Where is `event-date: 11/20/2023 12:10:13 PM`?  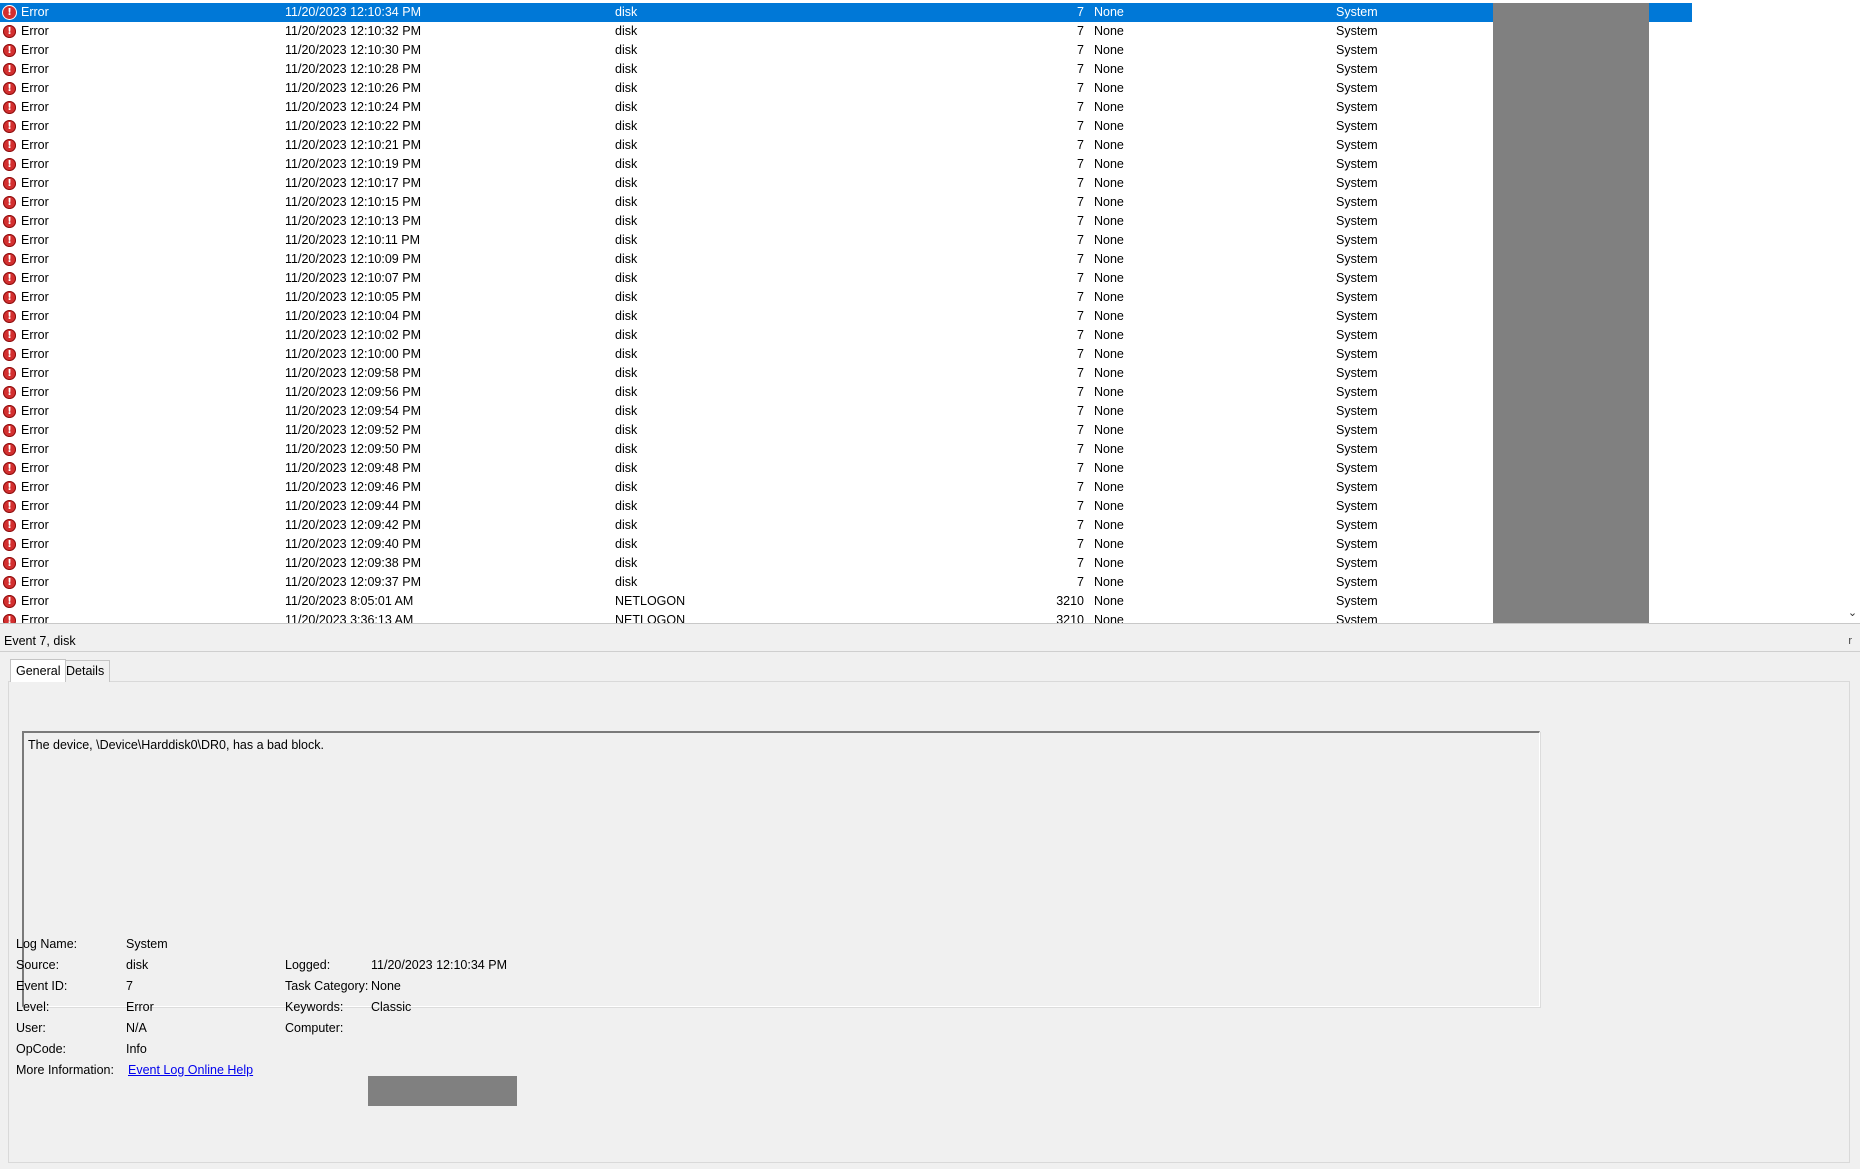
event-date: 11/20/2023 12:10:13 PM is located at coordinates (353, 221).